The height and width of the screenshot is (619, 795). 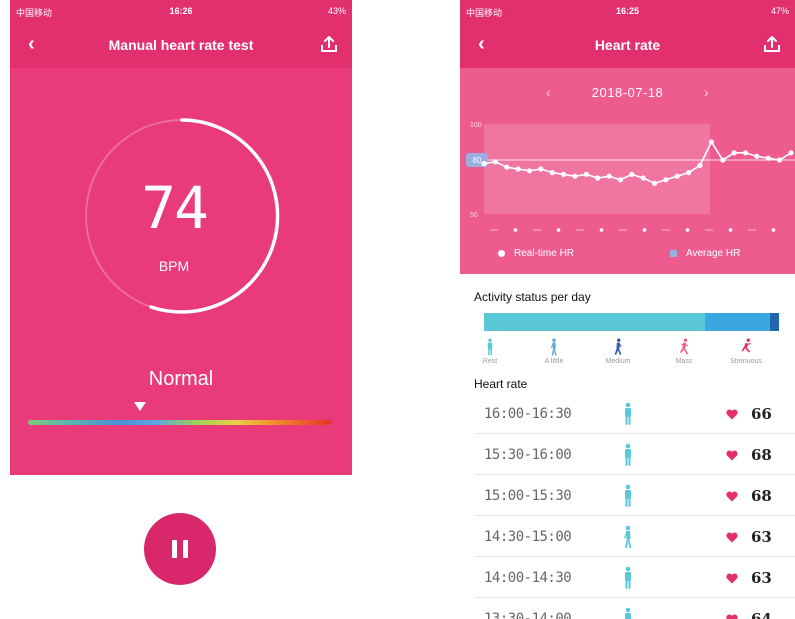 I want to click on activity-level-label: A little, so click(x=554, y=361).